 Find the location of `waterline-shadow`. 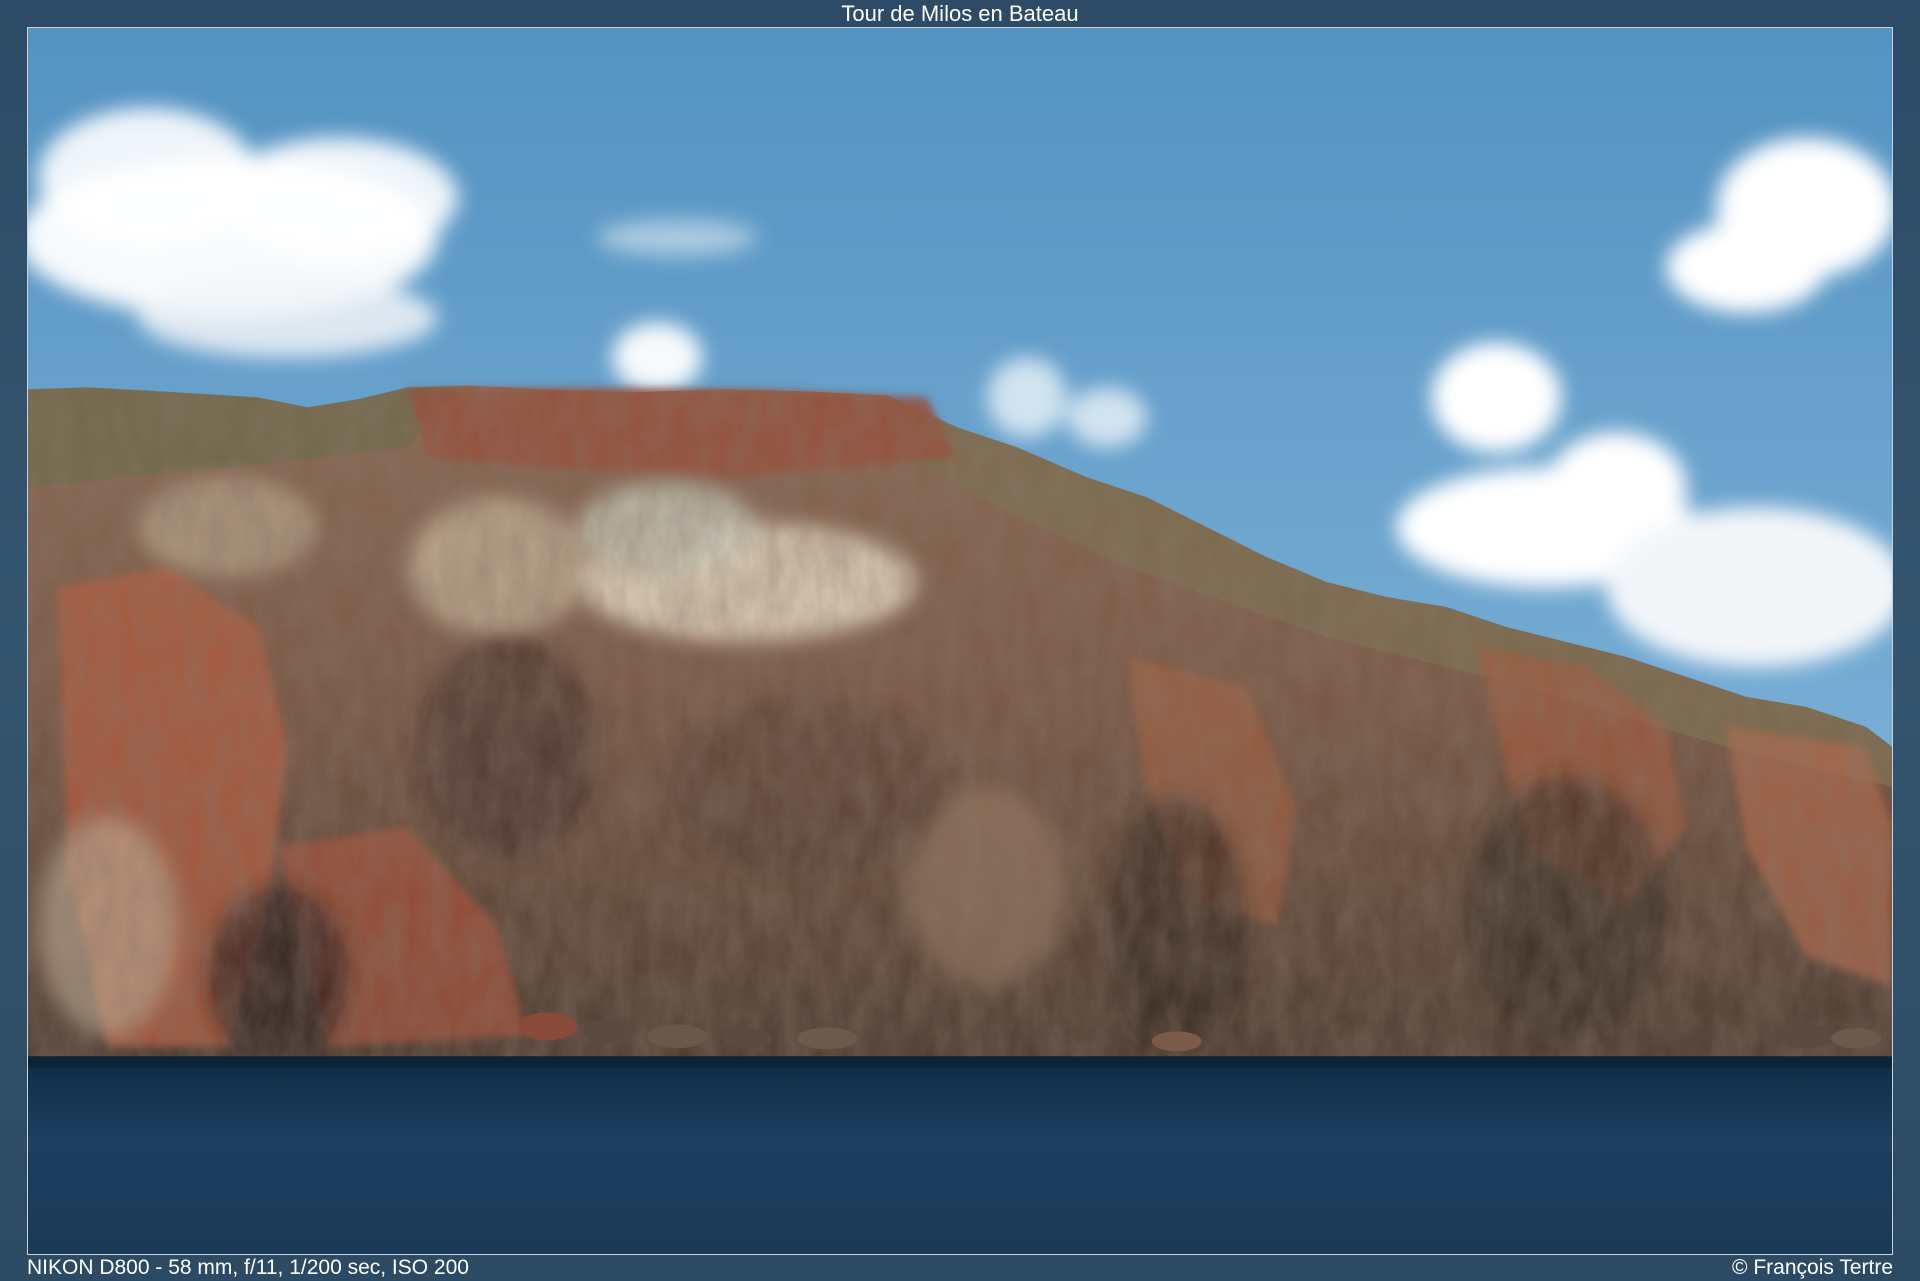

waterline-shadow is located at coordinates (960, 1062).